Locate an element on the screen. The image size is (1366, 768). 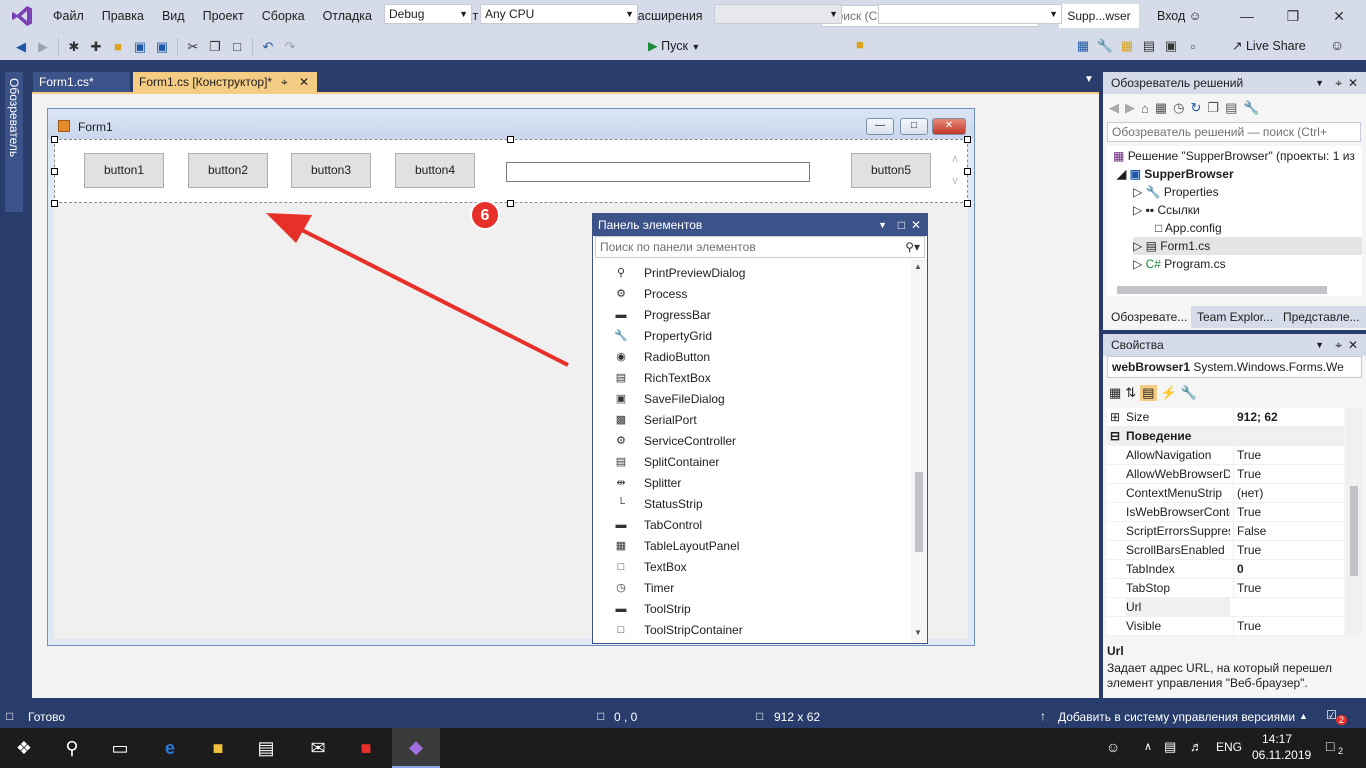
toolbox-item: ▣ SaveFileDialog is located at coordinates (752, 398).